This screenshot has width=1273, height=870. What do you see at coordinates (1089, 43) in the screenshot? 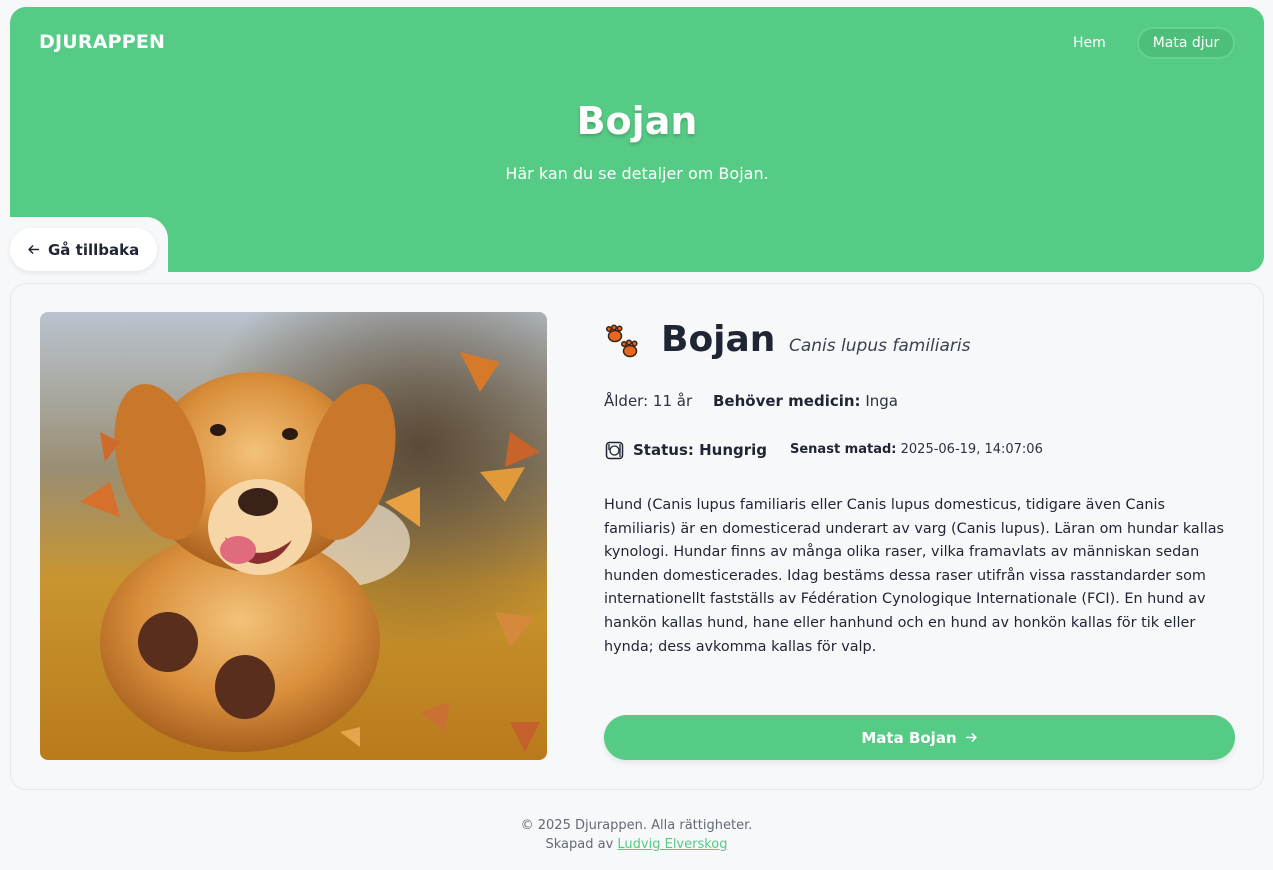
I see `nav-home-link: Hem` at bounding box center [1089, 43].